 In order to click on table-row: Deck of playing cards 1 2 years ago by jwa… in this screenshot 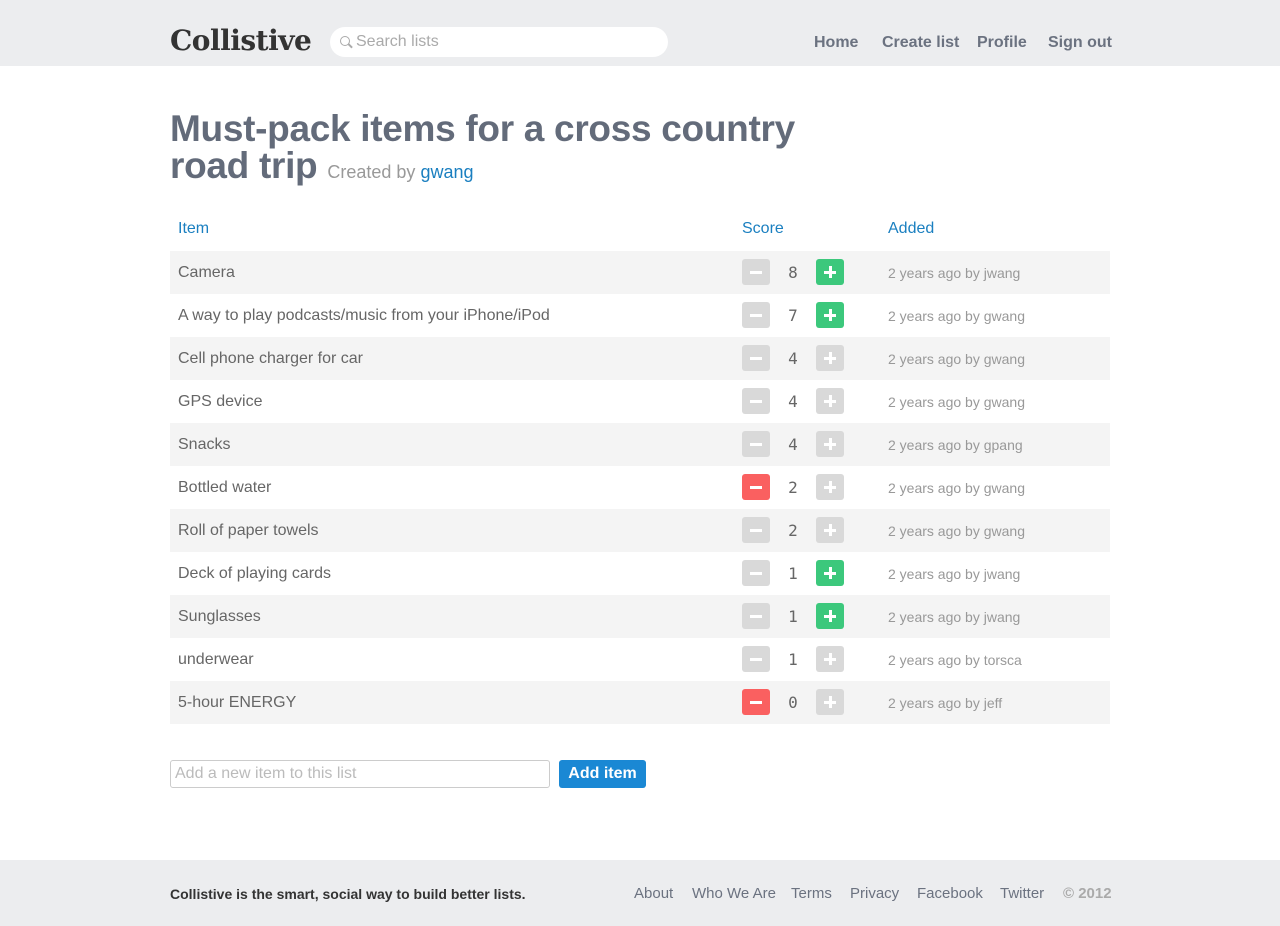, I will do `click(640, 573)`.